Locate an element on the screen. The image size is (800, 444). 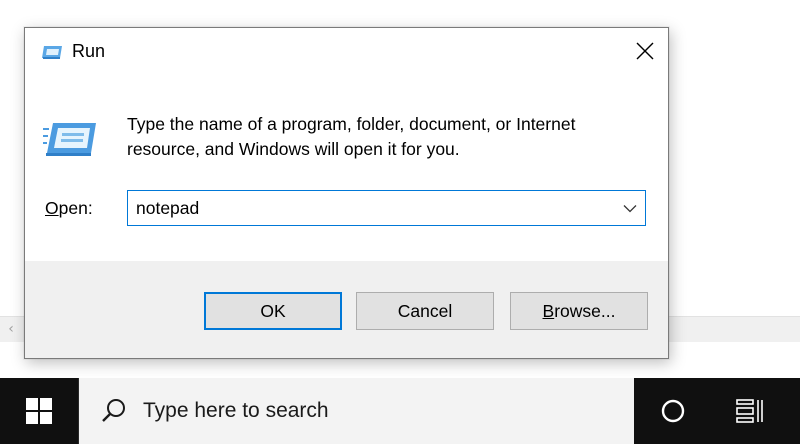
cortana-circle-icon is located at coordinates (673, 411).